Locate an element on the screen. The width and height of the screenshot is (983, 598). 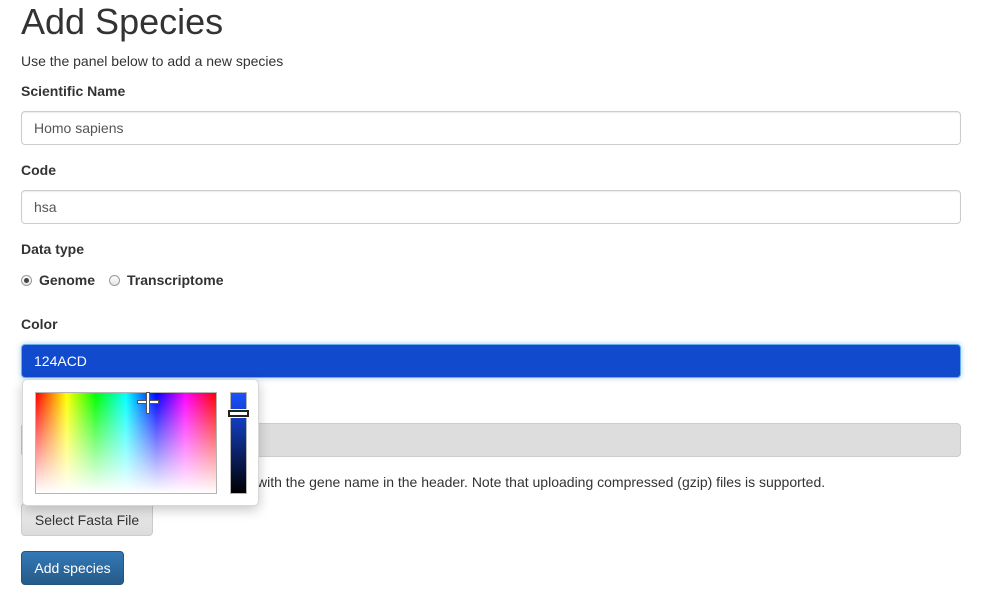
color-picker-saturation-area is located at coordinates (126, 443).